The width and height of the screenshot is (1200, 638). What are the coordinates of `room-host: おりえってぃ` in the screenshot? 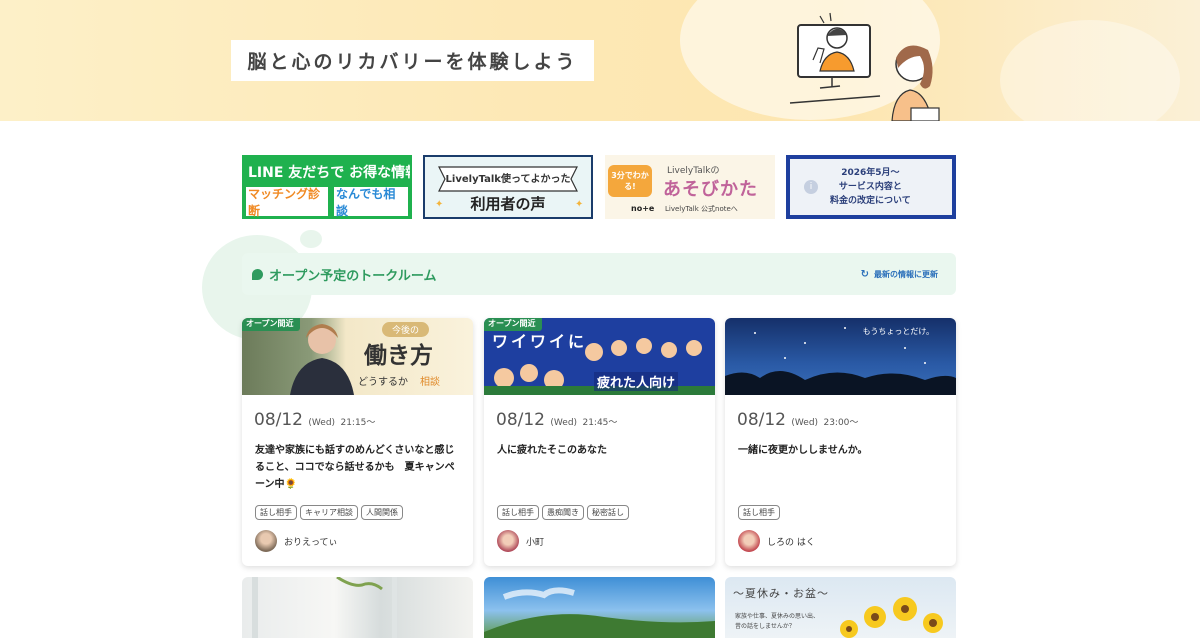 It's located at (296, 541).